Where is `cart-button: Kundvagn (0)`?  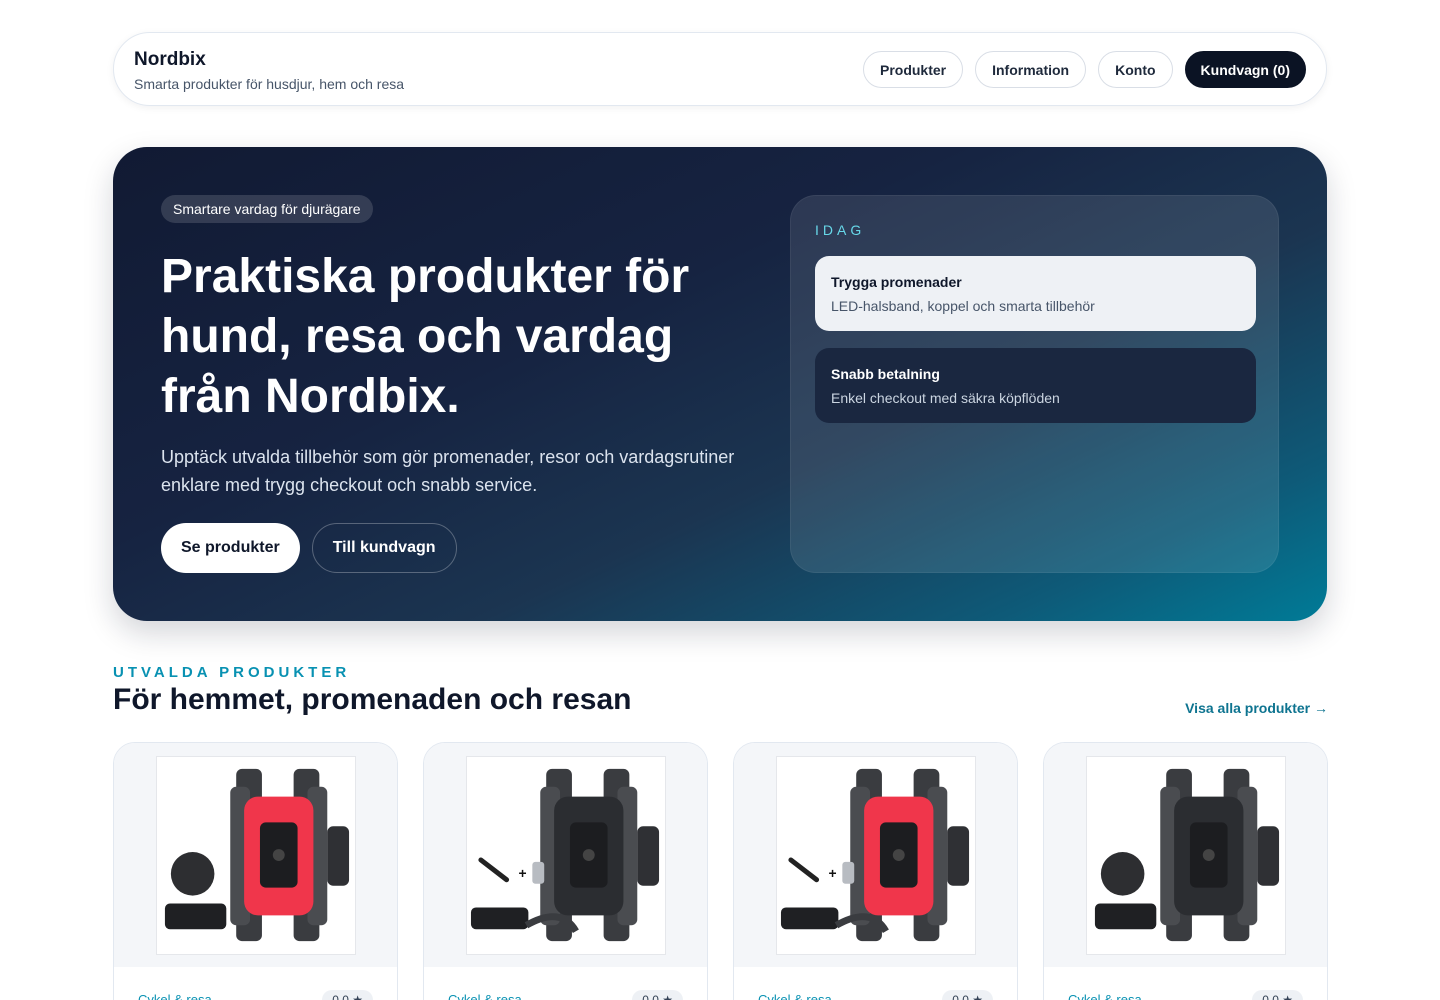
cart-button: Kundvagn (0) is located at coordinates (1245, 69).